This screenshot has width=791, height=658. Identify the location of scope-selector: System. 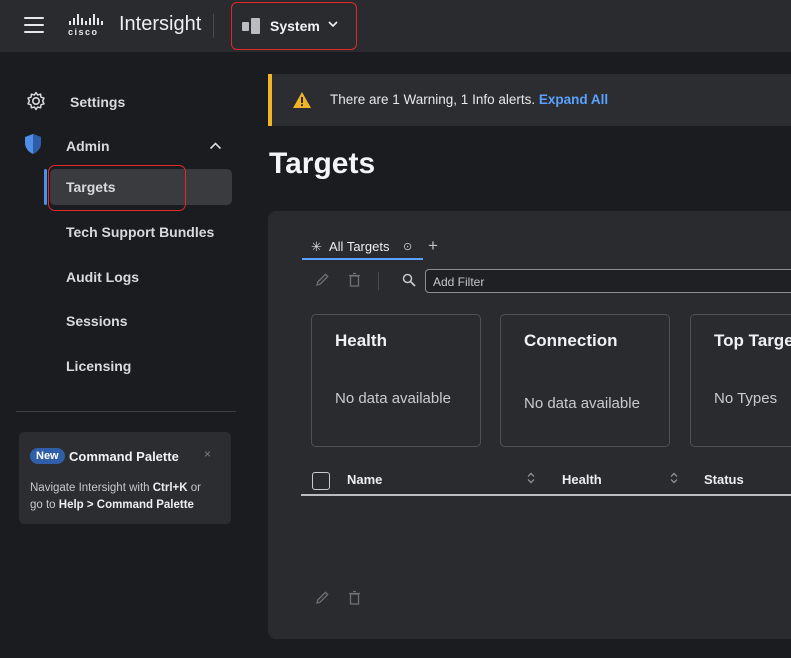
(294, 26).